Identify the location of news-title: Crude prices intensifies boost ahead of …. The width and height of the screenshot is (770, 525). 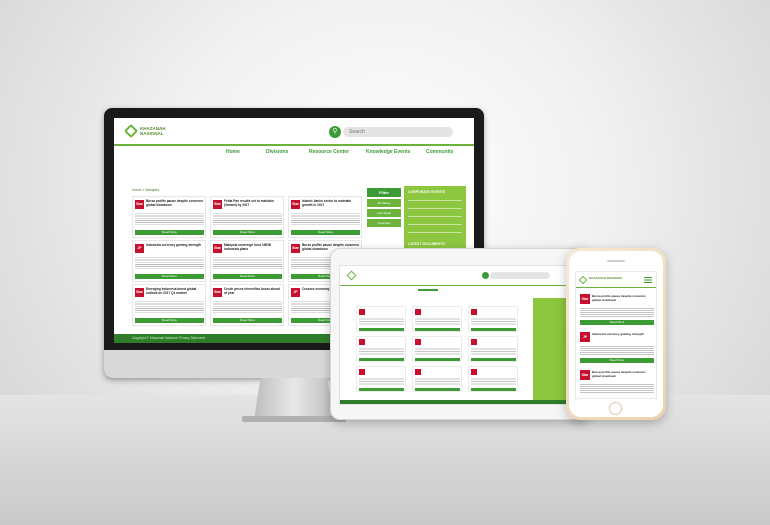
(253, 291).